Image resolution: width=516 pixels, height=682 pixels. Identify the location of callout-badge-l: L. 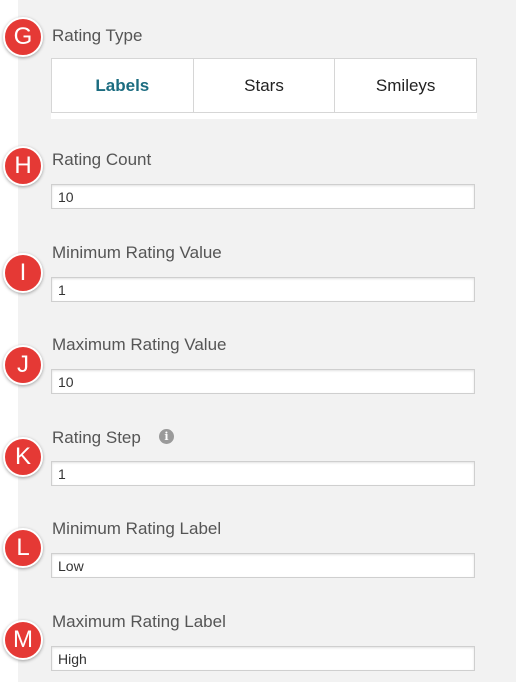
(23, 548).